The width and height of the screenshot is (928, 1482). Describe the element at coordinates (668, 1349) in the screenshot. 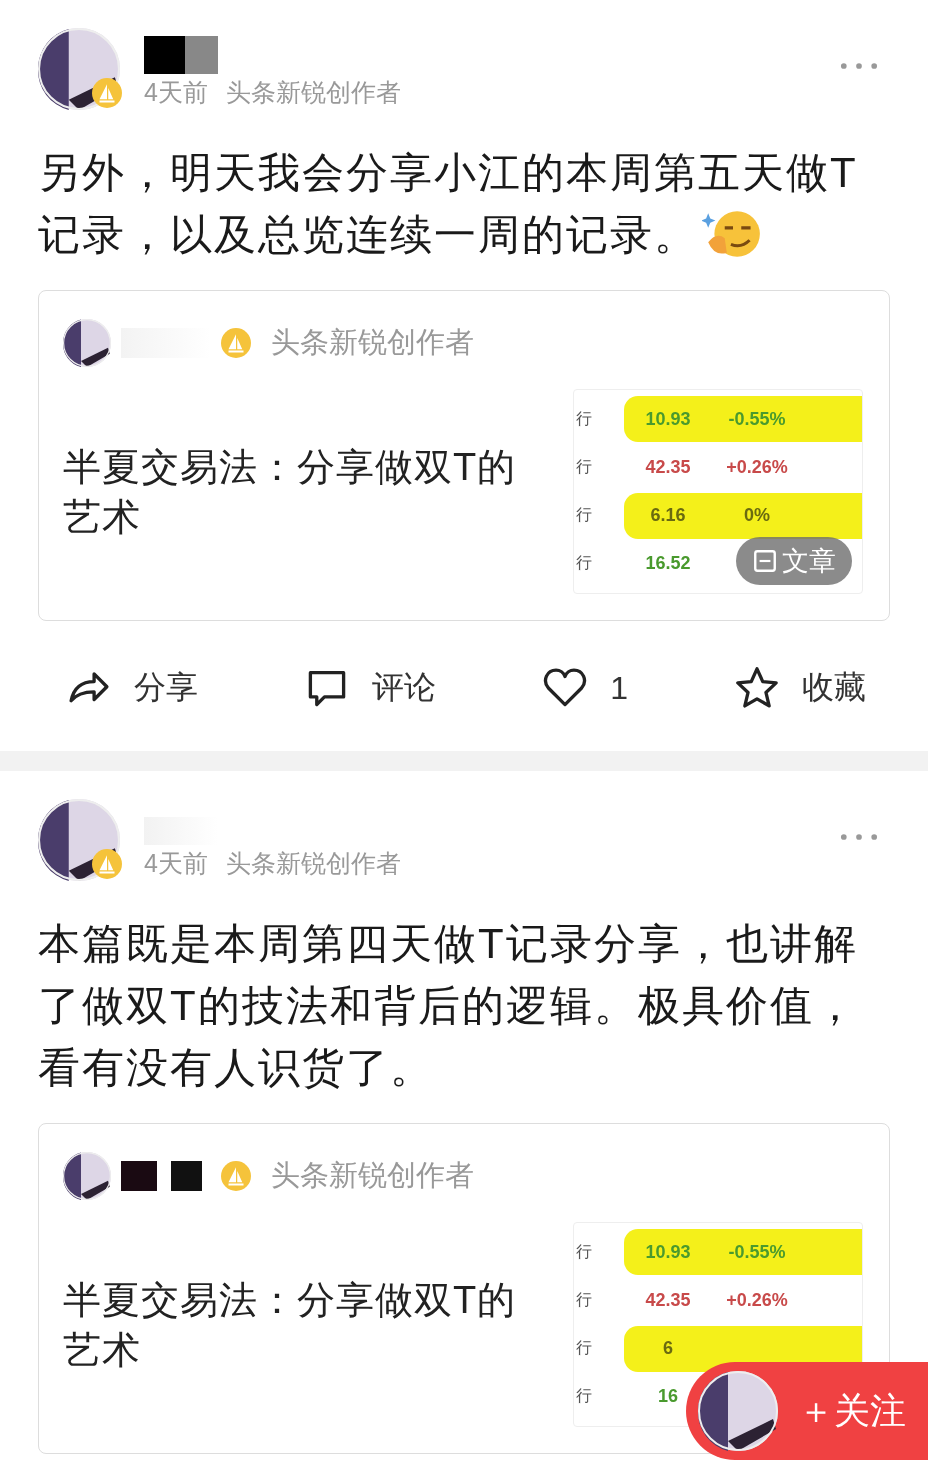

I see `stock-price: 6` at that location.